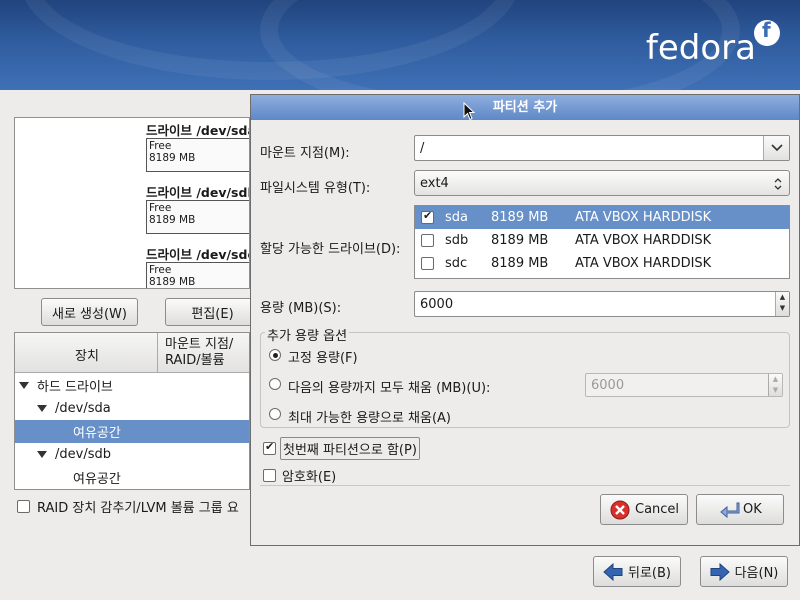  I want to click on next-button: 다음(N), so click(744, 571).